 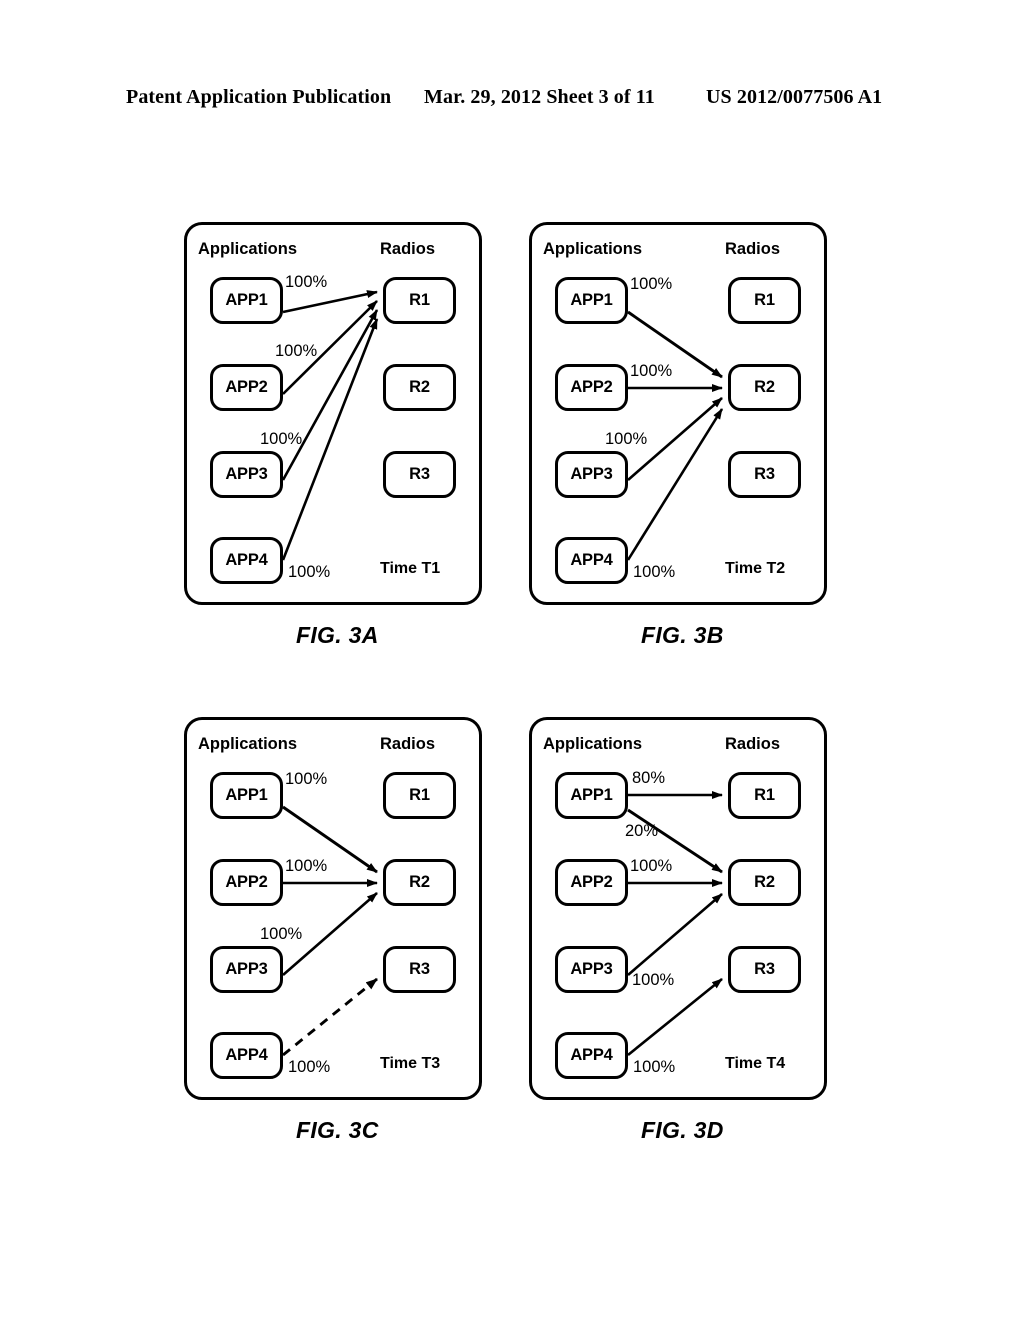 I want to click on figure-3d-node-app1: APP1, so click(x=591, y=795).